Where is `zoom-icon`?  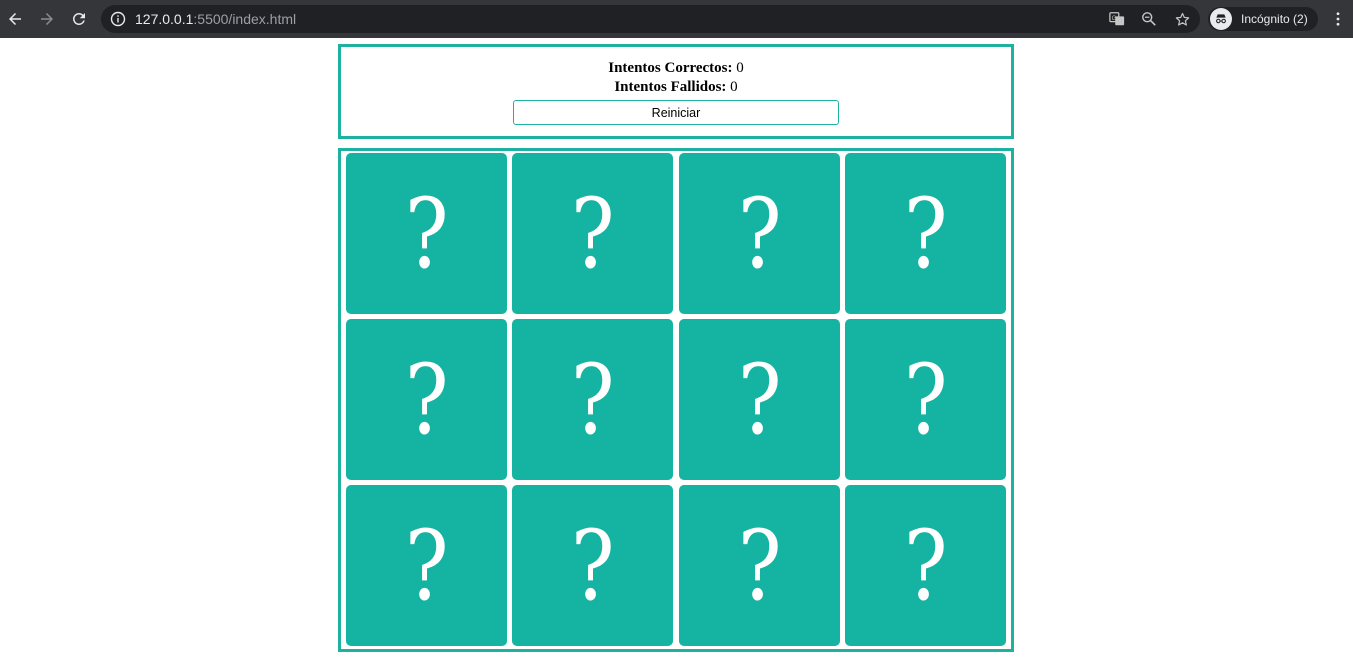 zoom-icon is located at coordinates (1149, 19).